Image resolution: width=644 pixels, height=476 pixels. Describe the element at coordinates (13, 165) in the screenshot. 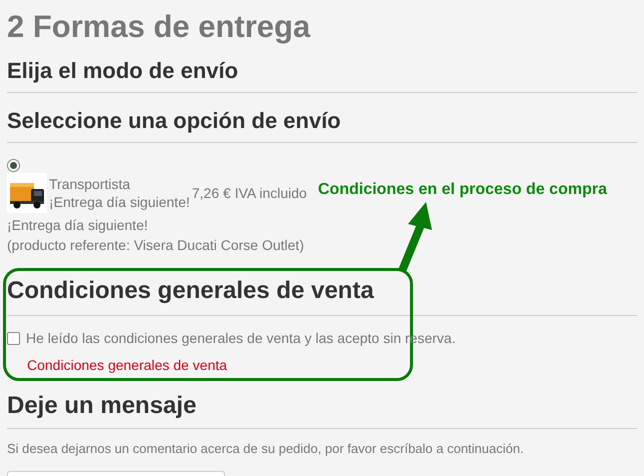

I see `radio-button` at that location.